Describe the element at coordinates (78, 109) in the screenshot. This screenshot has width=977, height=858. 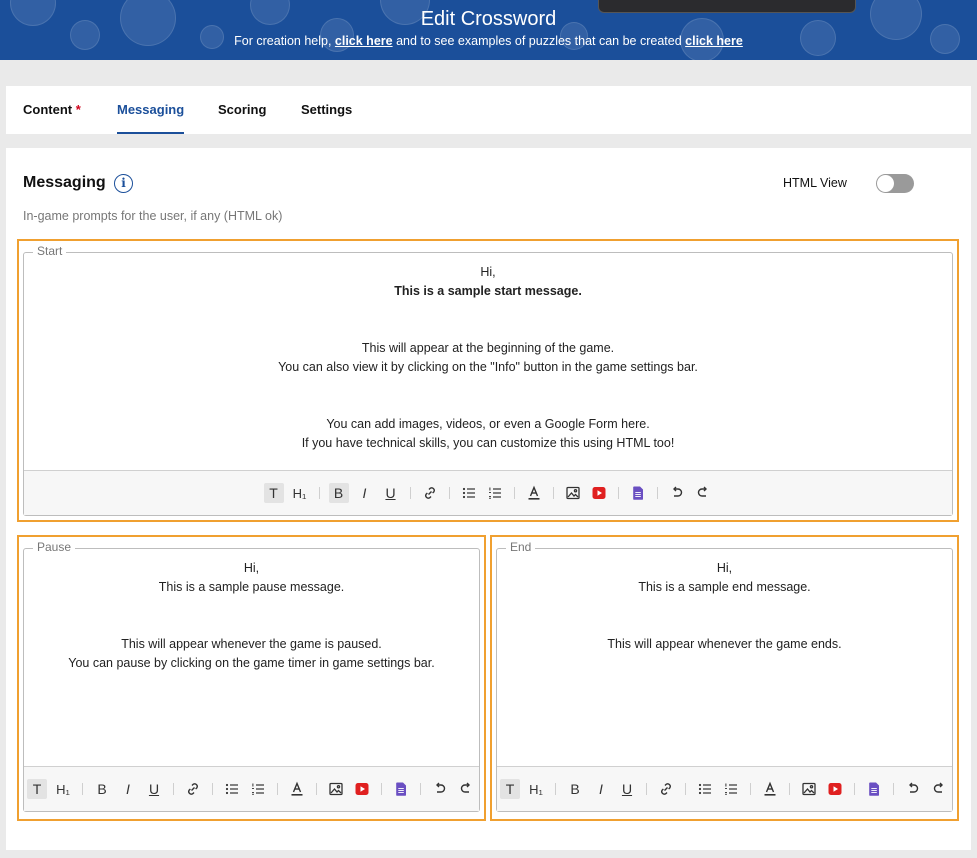
I see `required-mark: *` at that location.